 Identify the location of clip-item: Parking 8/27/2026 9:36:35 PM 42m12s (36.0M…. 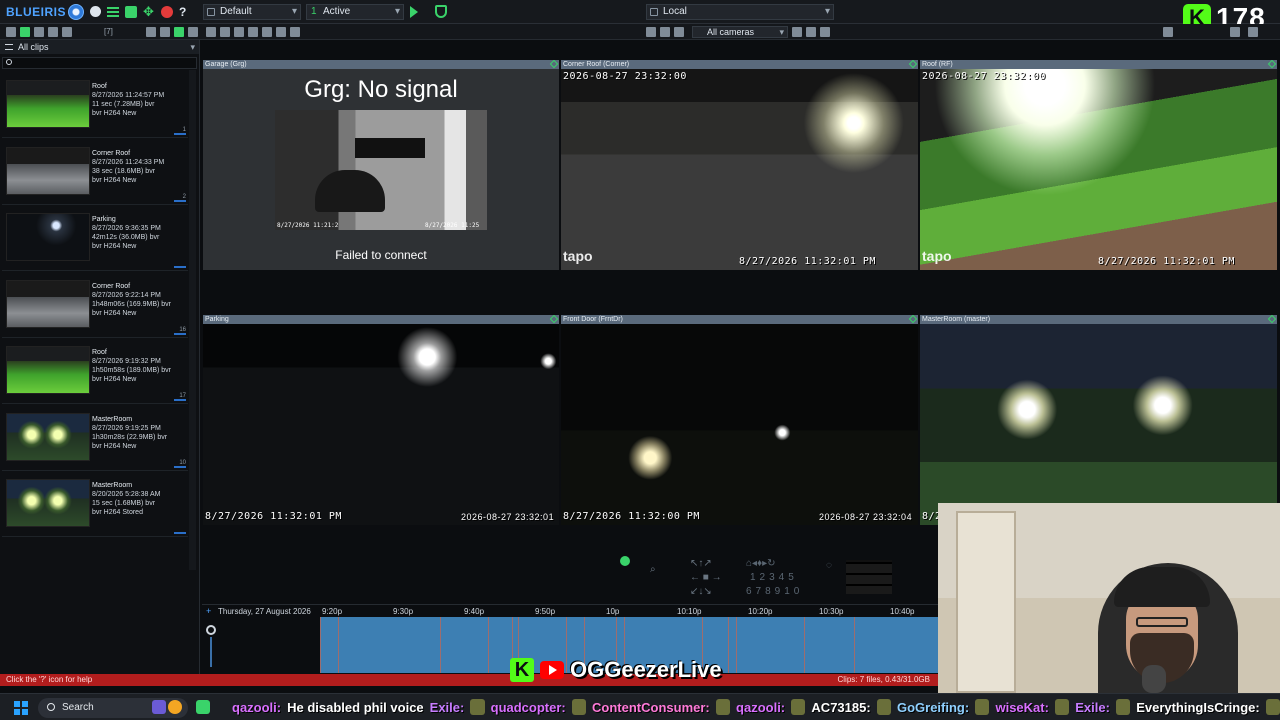
(95, 239).